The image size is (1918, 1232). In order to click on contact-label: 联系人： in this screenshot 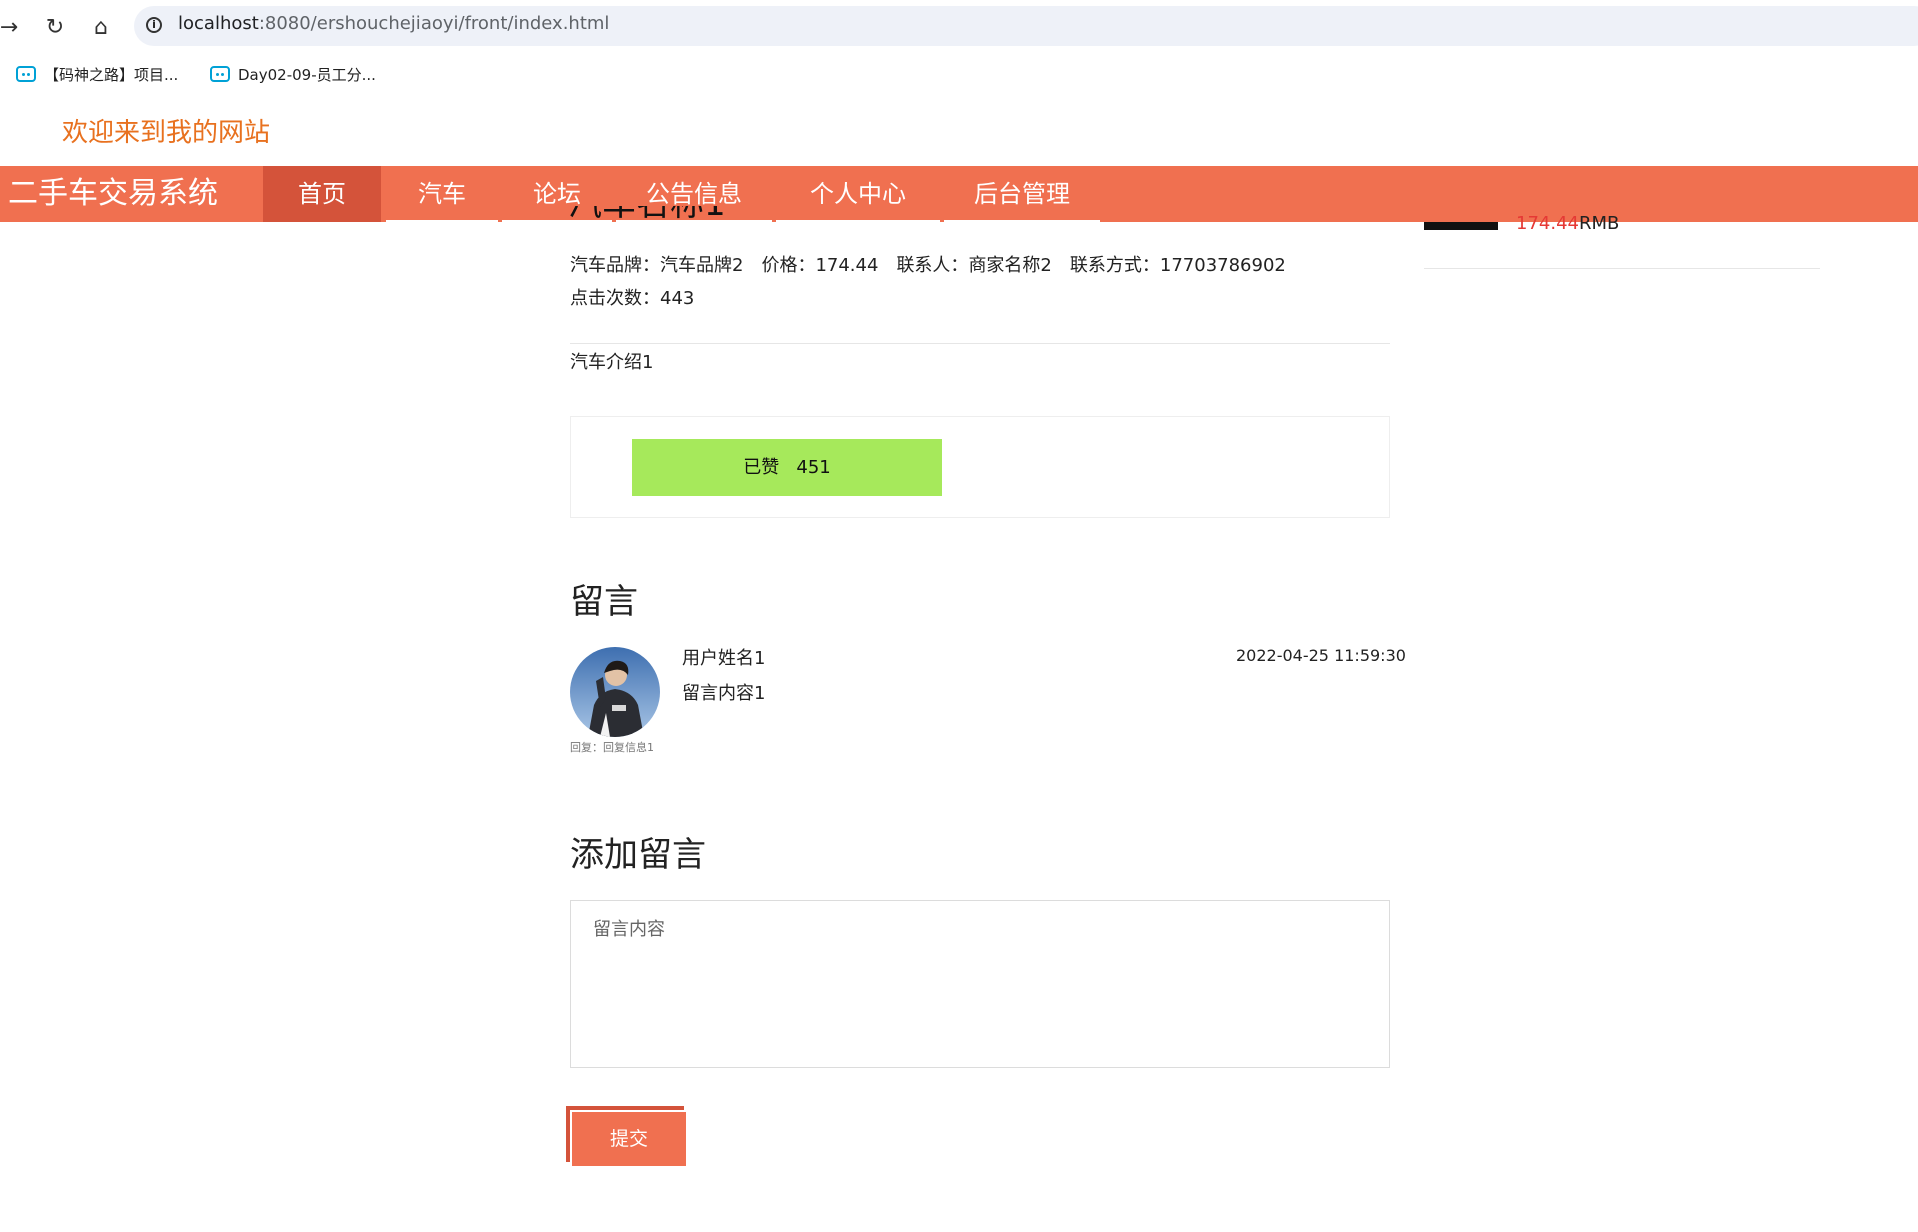, I will do `click(932, 265)`.